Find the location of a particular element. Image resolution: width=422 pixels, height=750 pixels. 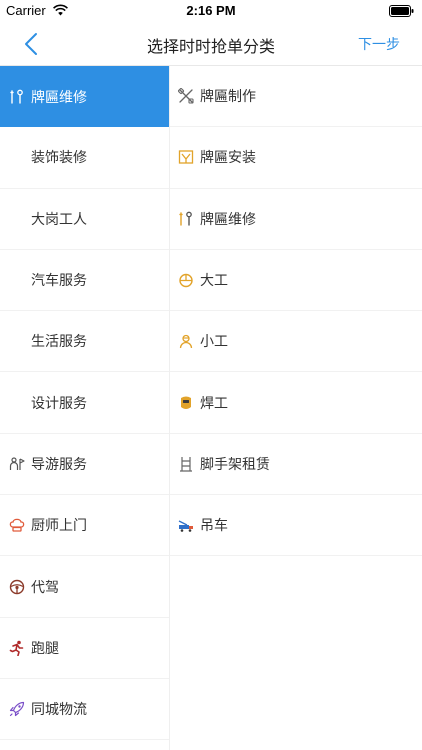

category-label: 装饰装修 is located at coordinates (59, 158).